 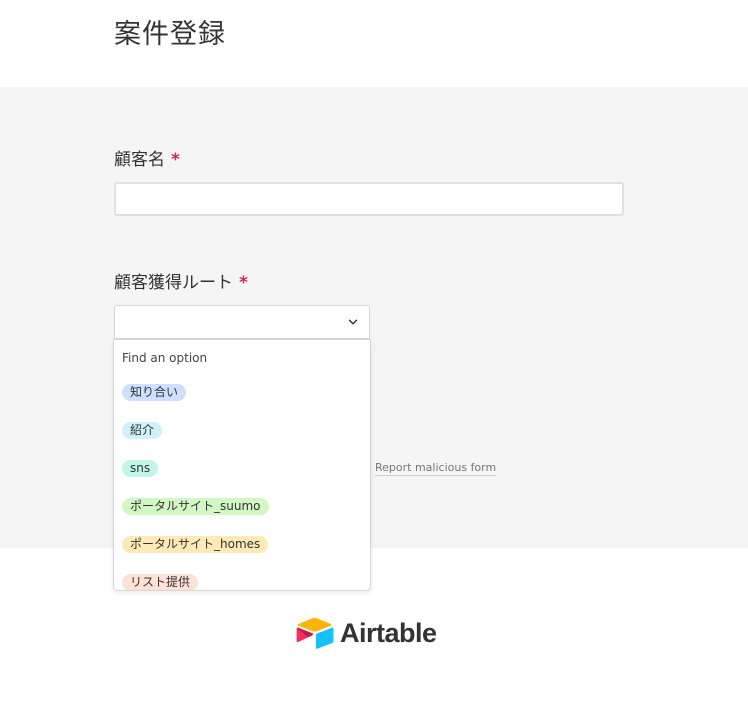 I want to click on customer-name-label-text: 顧客名, so click(x=139, y=160).